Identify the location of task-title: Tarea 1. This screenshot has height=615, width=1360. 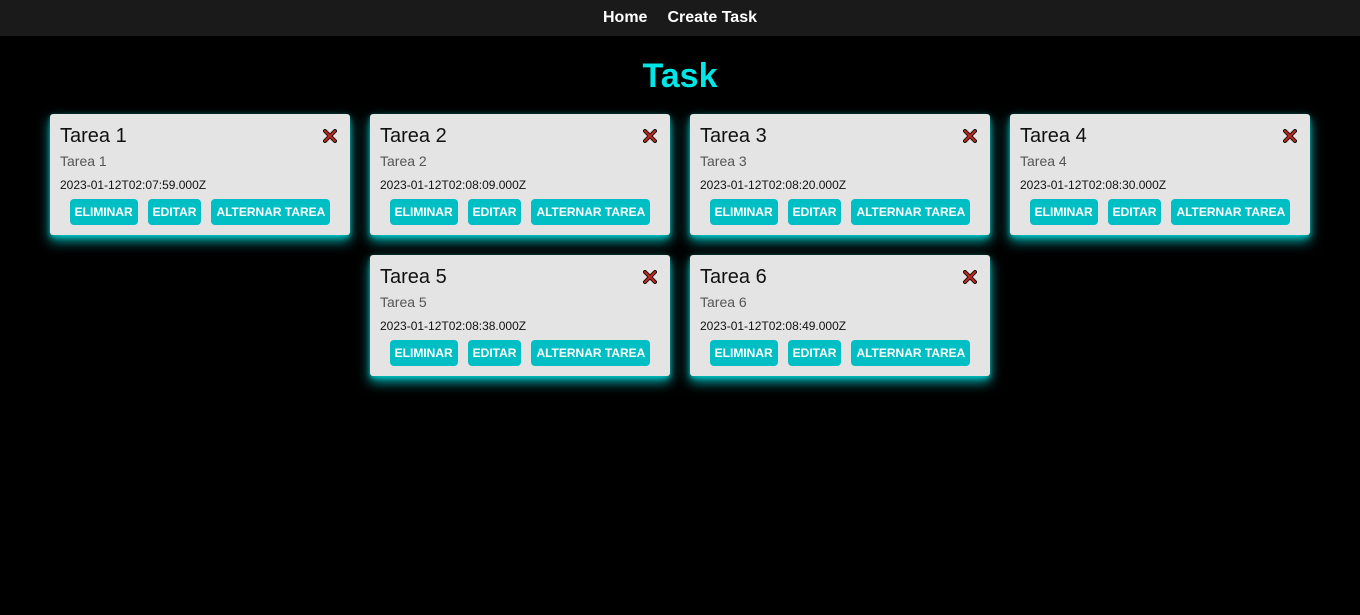
(93, 136).